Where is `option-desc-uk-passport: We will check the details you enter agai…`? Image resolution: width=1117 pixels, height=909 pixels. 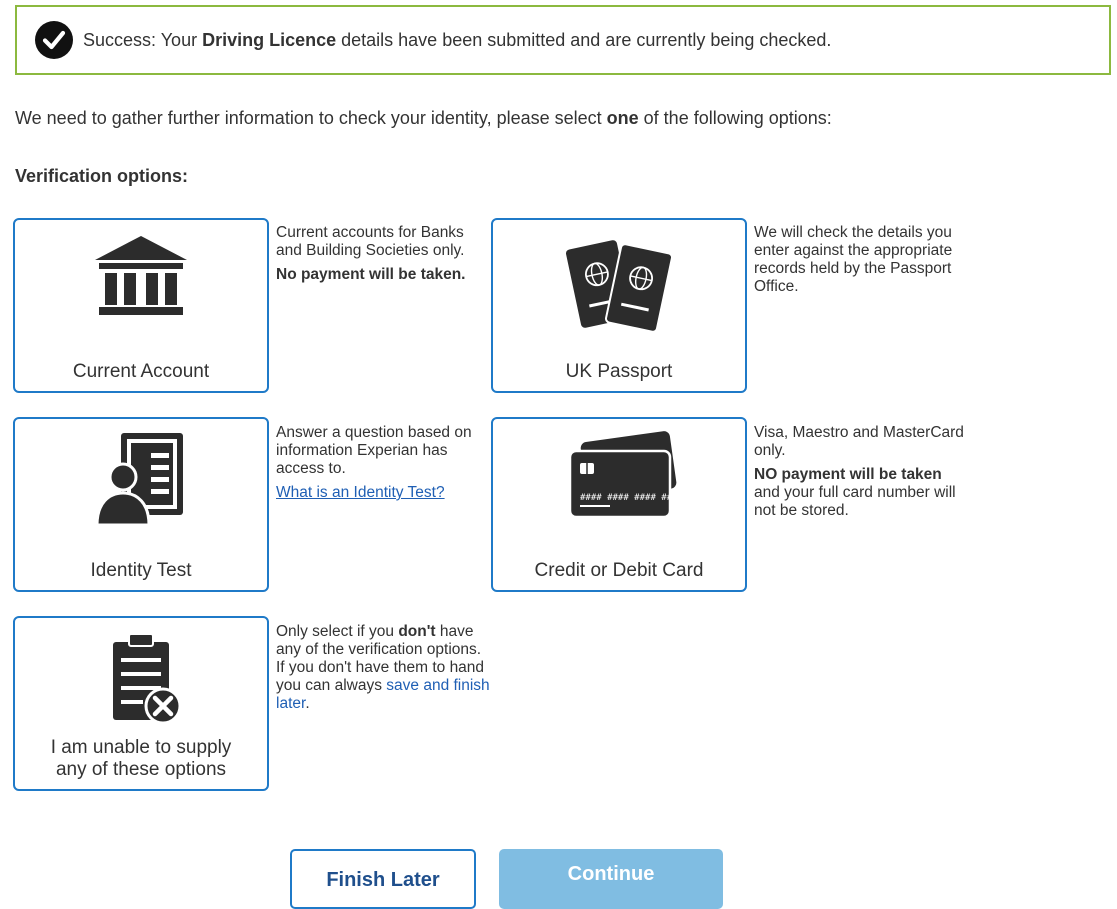
option-desc-uk-passport: We will check the details you enter agai… is located at coordinates (853, 259).